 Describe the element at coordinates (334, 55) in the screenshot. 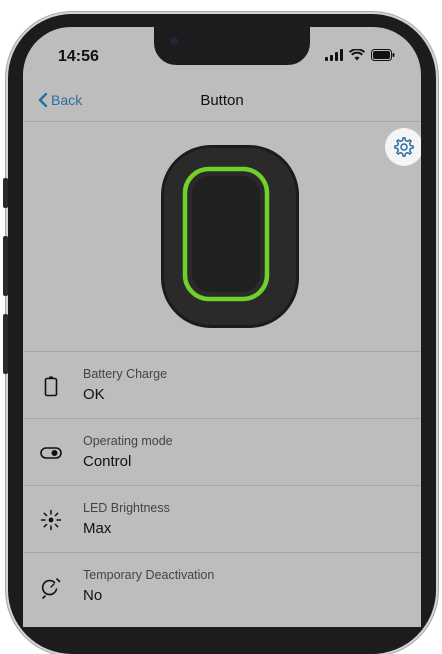

I see `signal-icon` at that location.